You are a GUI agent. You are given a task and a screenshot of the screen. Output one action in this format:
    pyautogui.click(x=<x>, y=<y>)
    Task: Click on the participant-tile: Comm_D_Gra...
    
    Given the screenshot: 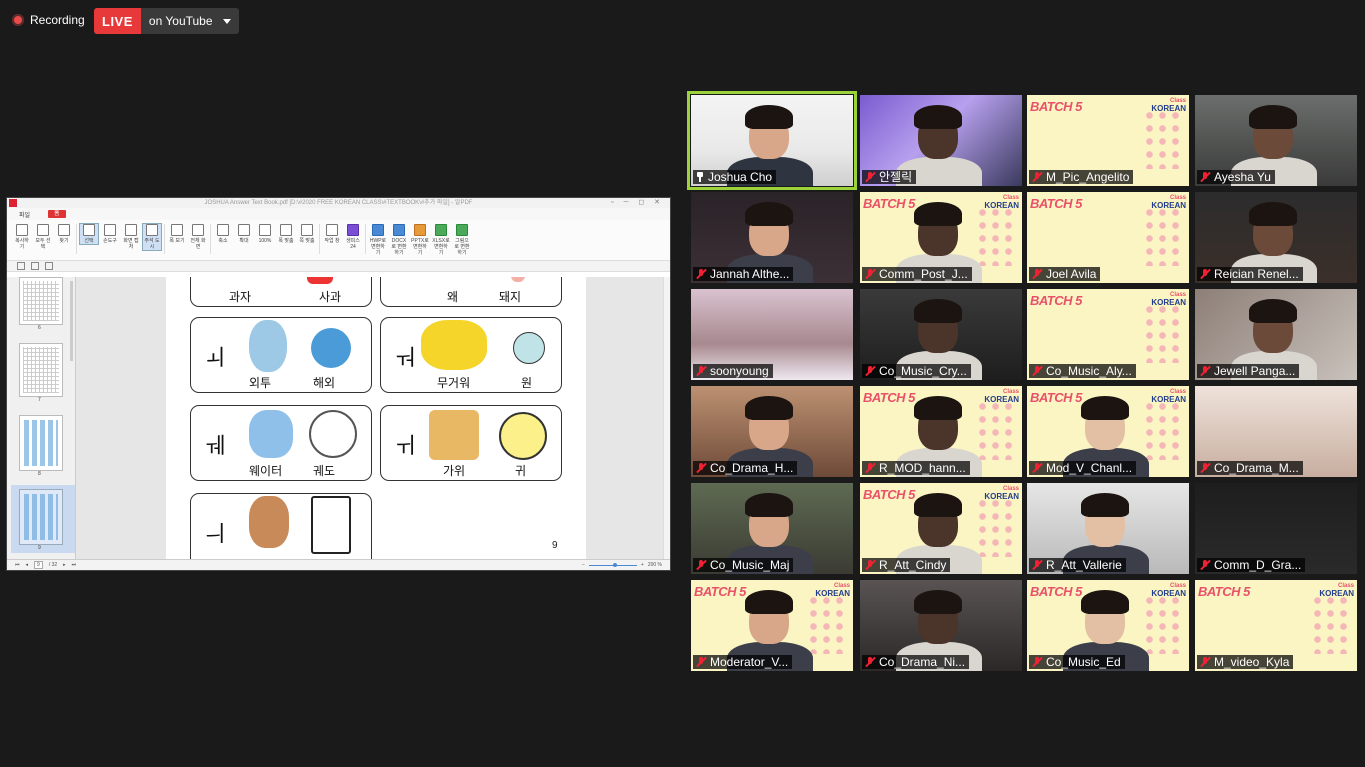 What is the action you would take?
    pyautogui.click(x=1276, y=528)
    